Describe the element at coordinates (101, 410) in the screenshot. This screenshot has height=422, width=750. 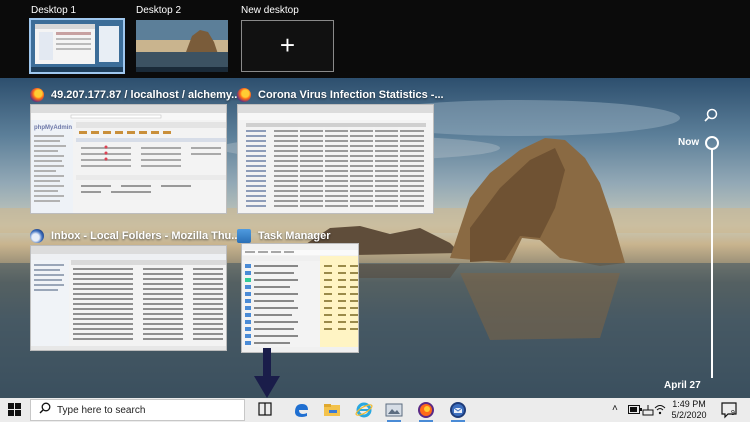
I see `search-placeholder: Type here to search` at that location.